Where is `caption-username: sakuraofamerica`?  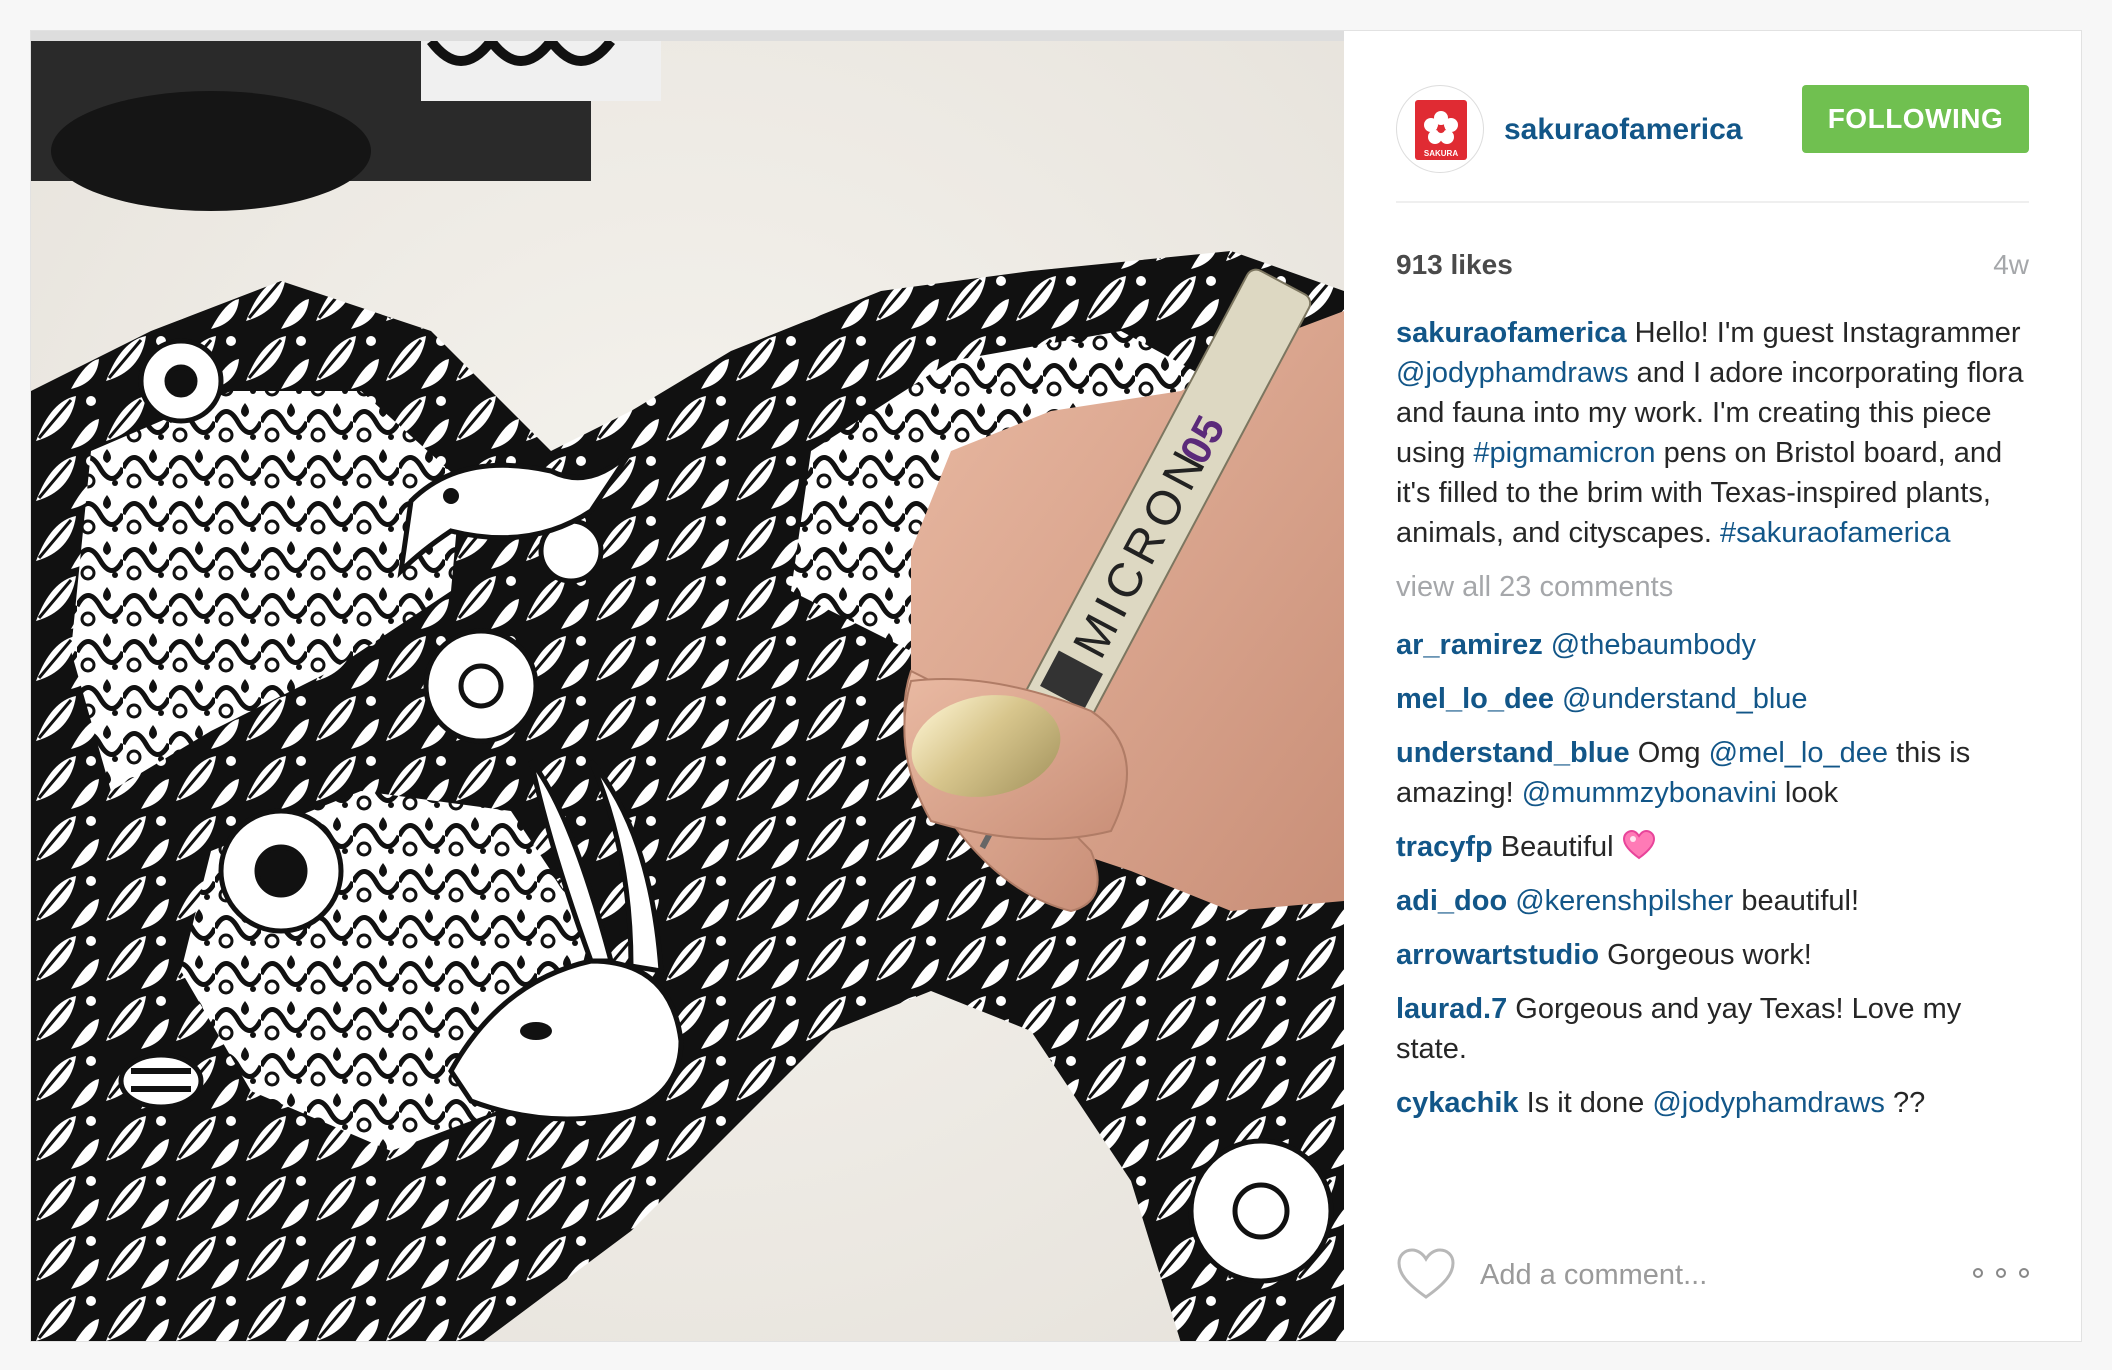
caption-username: sakuraofamerica is located at coordinates (1511, 333).